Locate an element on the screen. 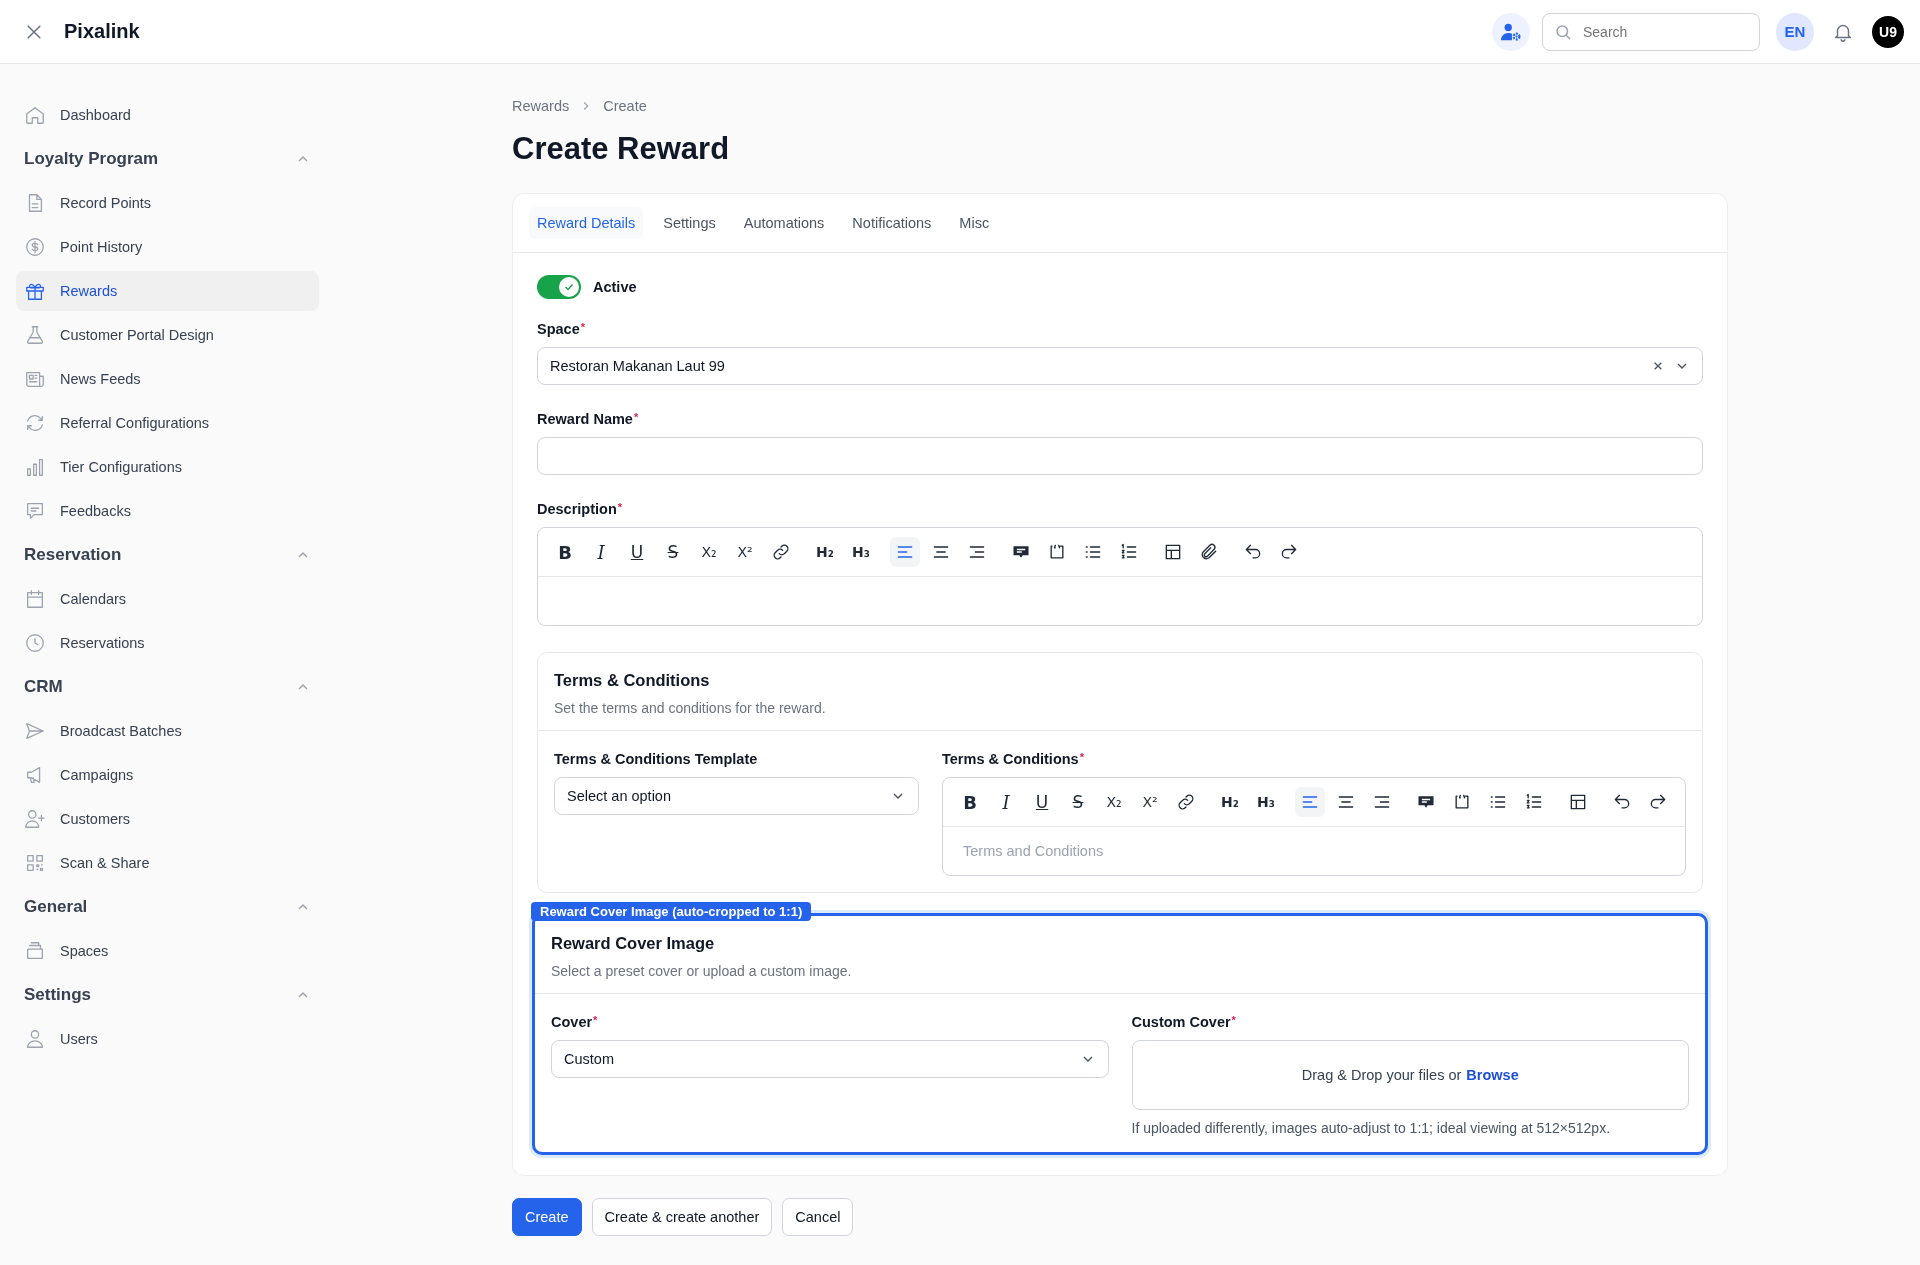 This screenshot has height=1265, width=1920. field-label: Description is located at coordinates (577, 509).